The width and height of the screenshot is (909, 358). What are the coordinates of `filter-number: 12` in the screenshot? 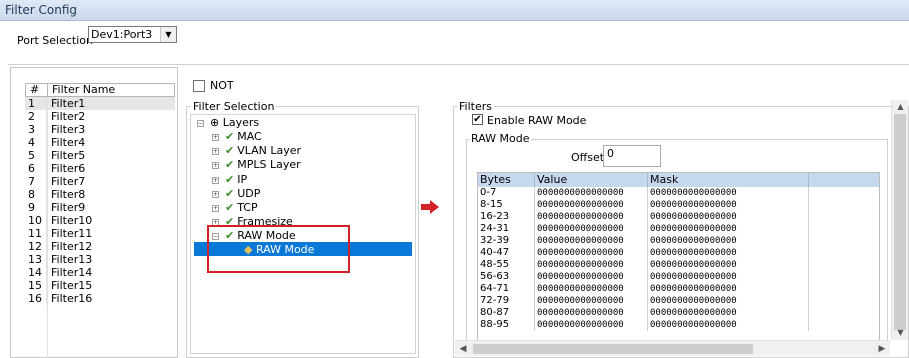 It's located at (36, 246).